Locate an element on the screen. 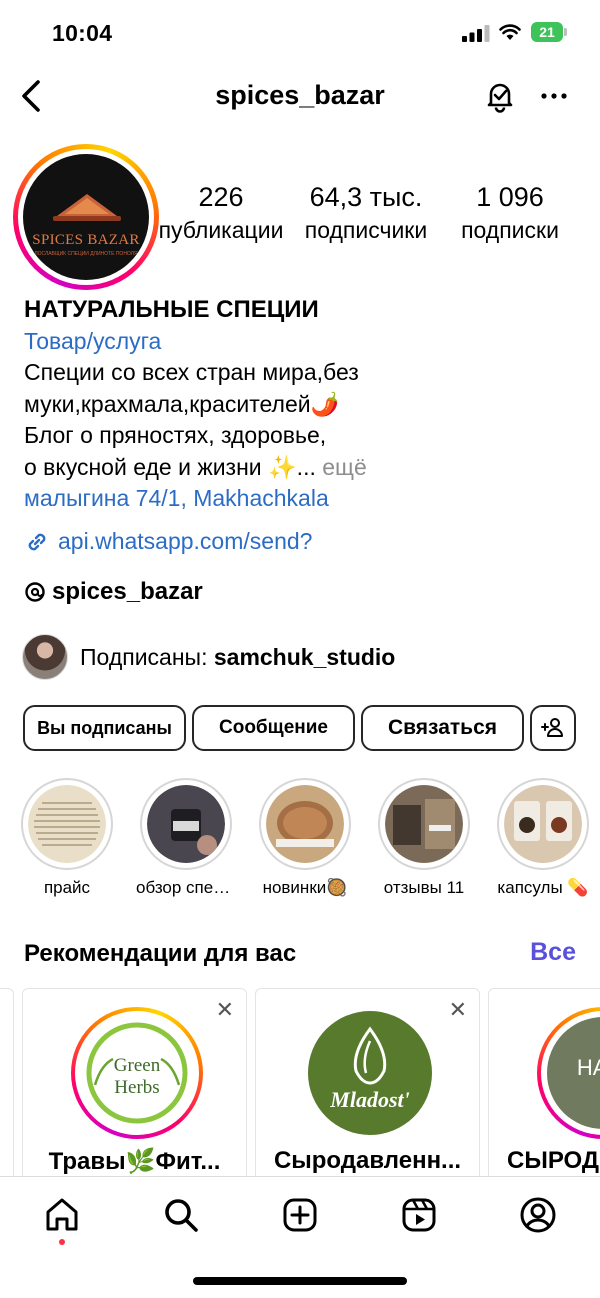 The width and height of the screenshot is (600, 1298). rec-card-name: СЫРОД is located at coordinates (553, 1160).